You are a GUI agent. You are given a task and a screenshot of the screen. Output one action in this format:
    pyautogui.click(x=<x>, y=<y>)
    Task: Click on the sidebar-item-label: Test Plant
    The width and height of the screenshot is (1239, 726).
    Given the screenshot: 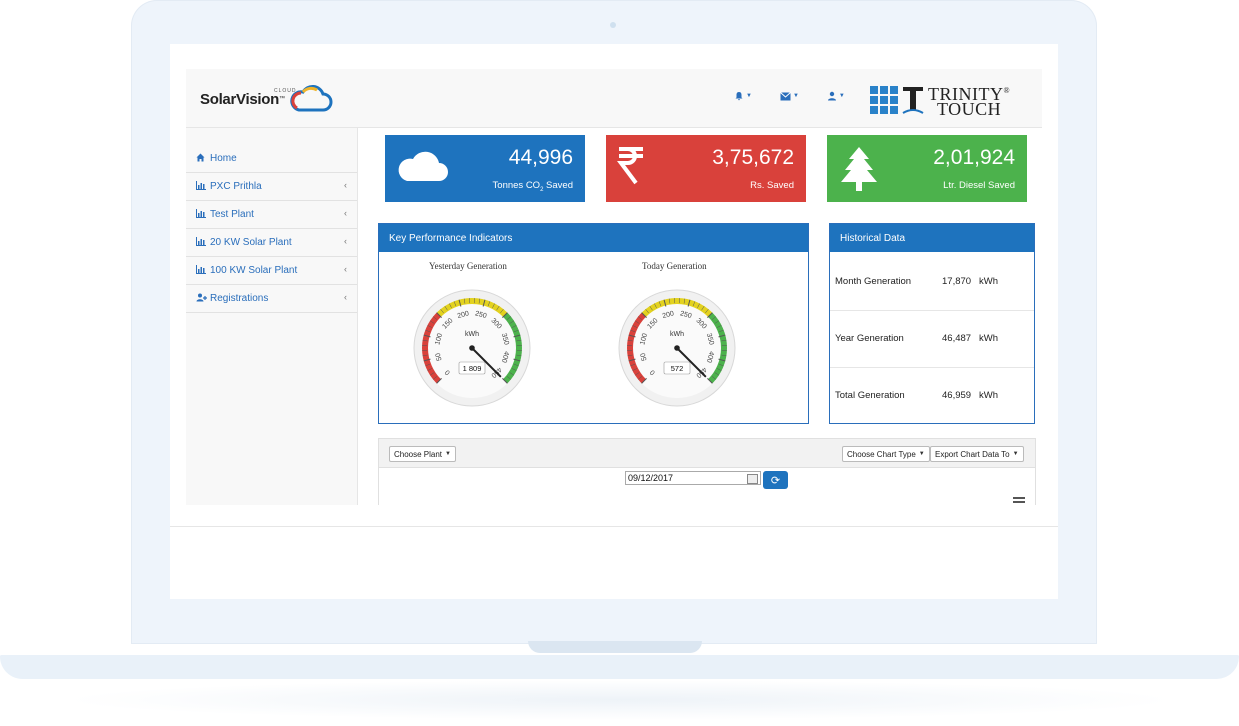 What is the action you would take?
    pyautogui.click(x=232, y=214)
    